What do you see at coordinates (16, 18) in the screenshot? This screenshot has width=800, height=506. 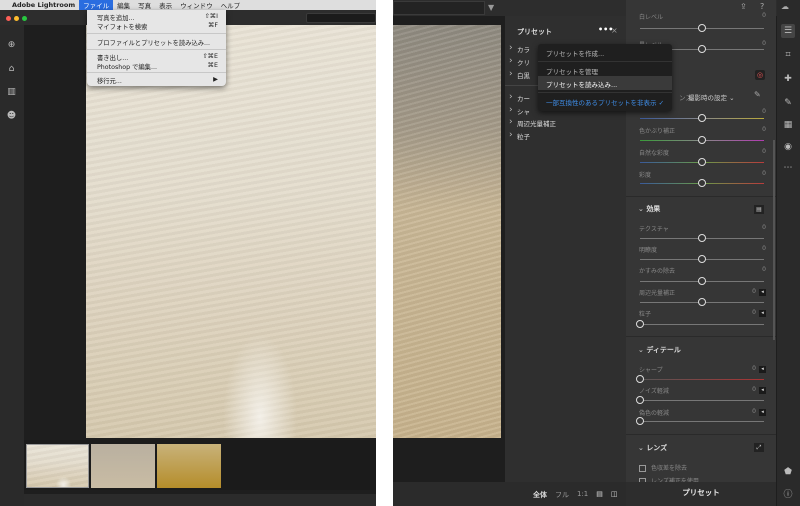 I see `minimize-window-button` at bounding box center [16, 18].